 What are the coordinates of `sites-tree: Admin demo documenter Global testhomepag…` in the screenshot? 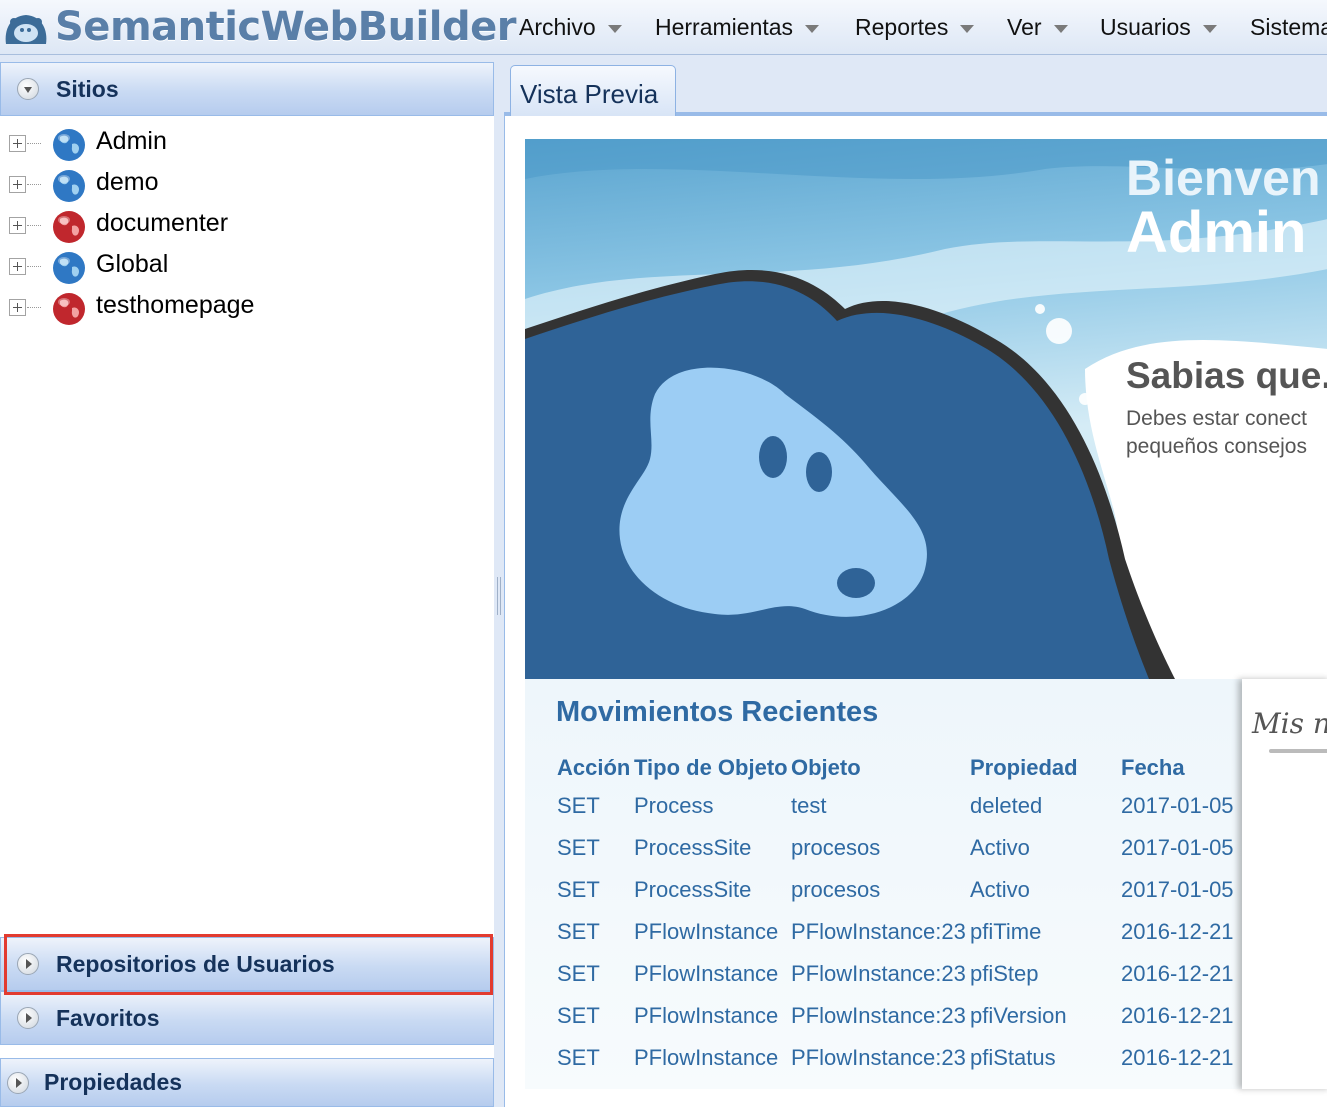 It's located at (247, 224).